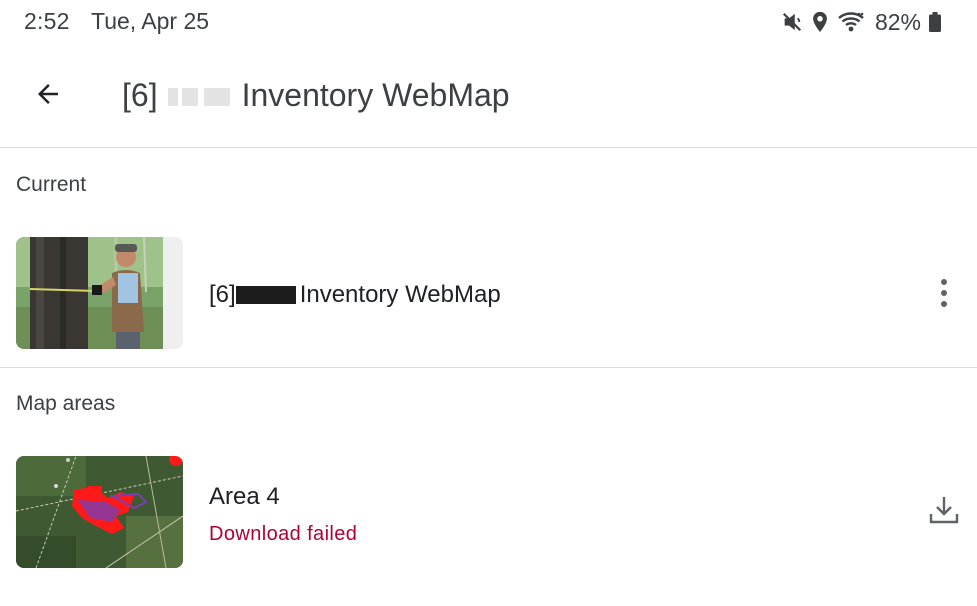 The height and width of the screenshot is (606, 977). I want to click on title-suffix: Inventory WebMap, so click(375, 95).